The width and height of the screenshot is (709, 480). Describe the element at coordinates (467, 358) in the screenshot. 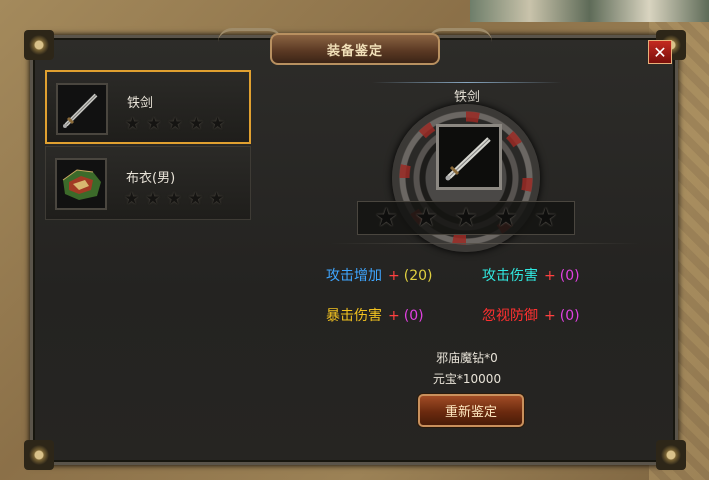

I see `material-cost: 邪庙魔钻*0` at that location.